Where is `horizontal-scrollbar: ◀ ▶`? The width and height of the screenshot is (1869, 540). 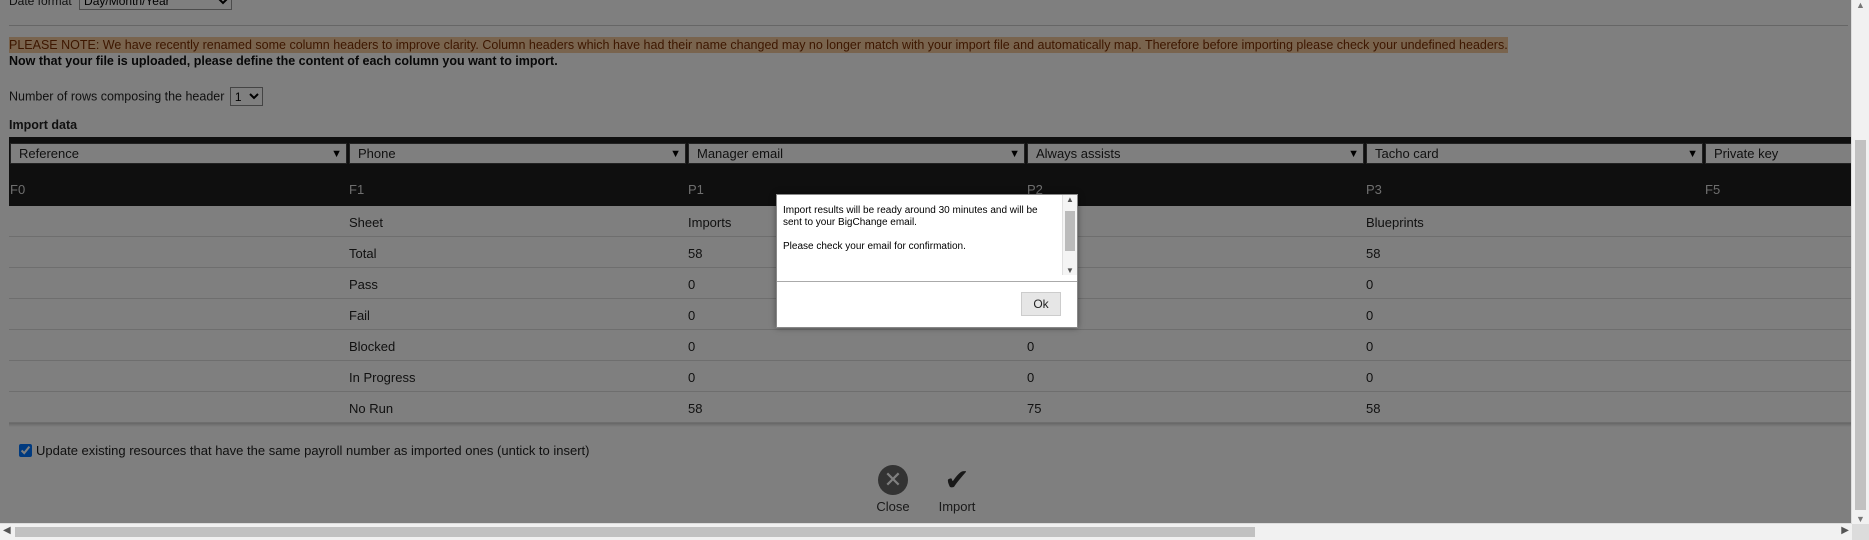
horizontal-scrollbar: ◀ ▶ is located at coordinates (926, 531).